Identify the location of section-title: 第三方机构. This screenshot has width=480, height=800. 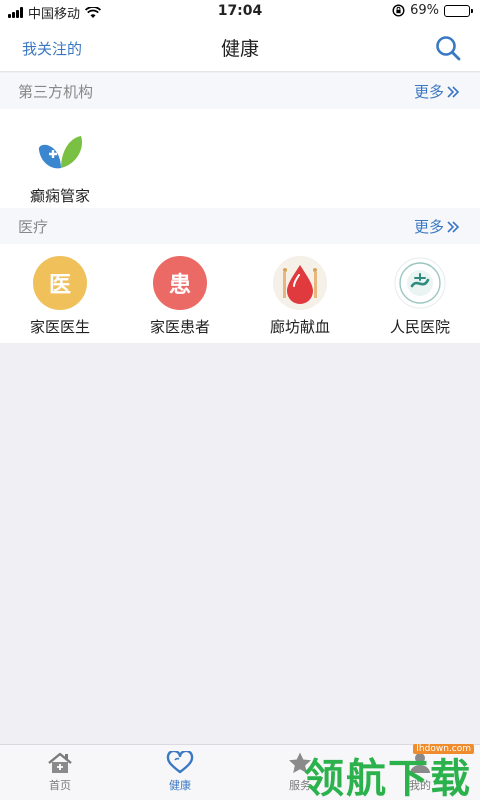
(56, 92).